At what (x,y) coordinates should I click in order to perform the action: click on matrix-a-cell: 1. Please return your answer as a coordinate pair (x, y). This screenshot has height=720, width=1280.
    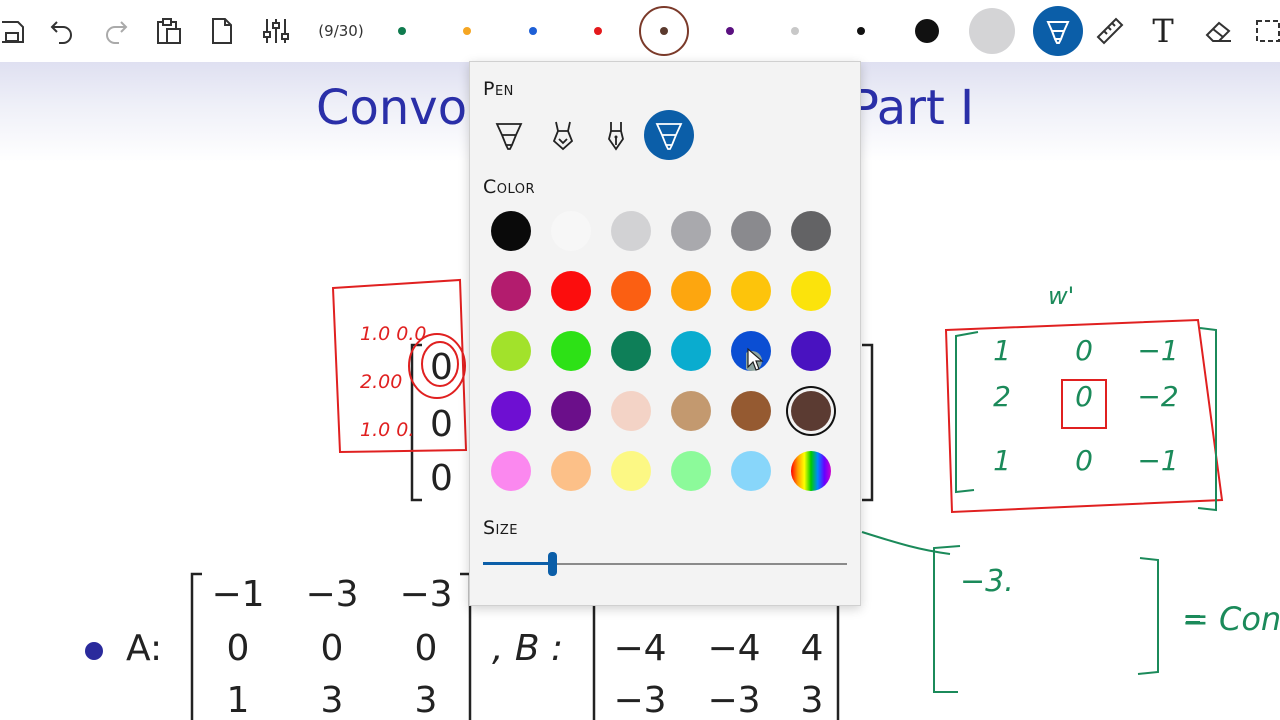
    Looking at the image, I should click on (238, 700).